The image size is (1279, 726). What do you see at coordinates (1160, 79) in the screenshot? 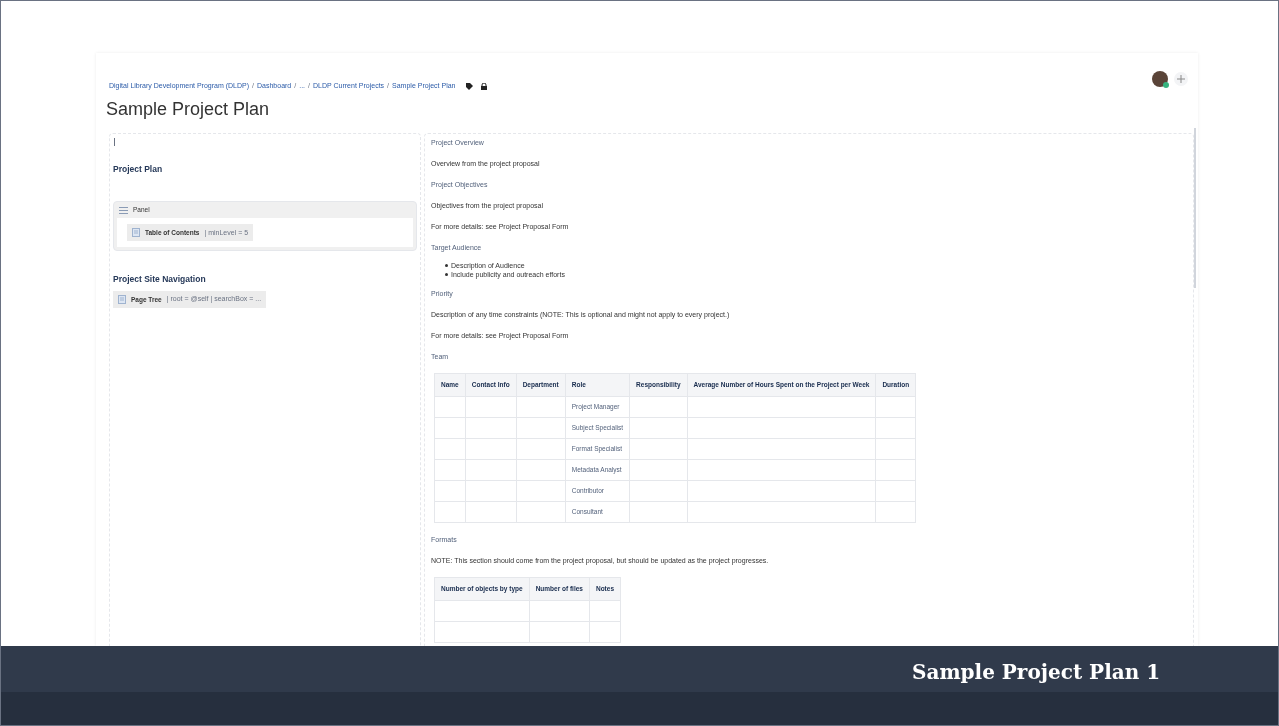
I see `avatar-icon` at bounding box center [1160, 79].